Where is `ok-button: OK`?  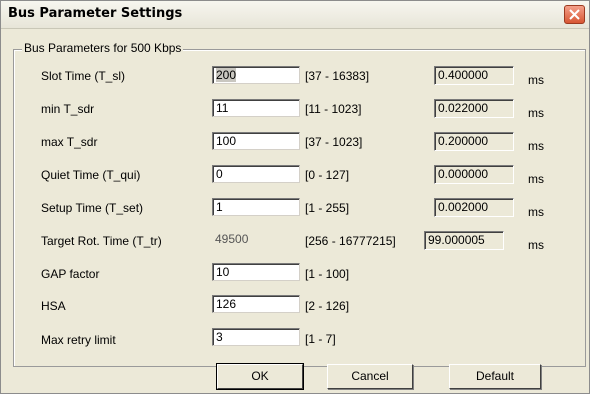
ok-button: OK is located at coordinates (260, 376).